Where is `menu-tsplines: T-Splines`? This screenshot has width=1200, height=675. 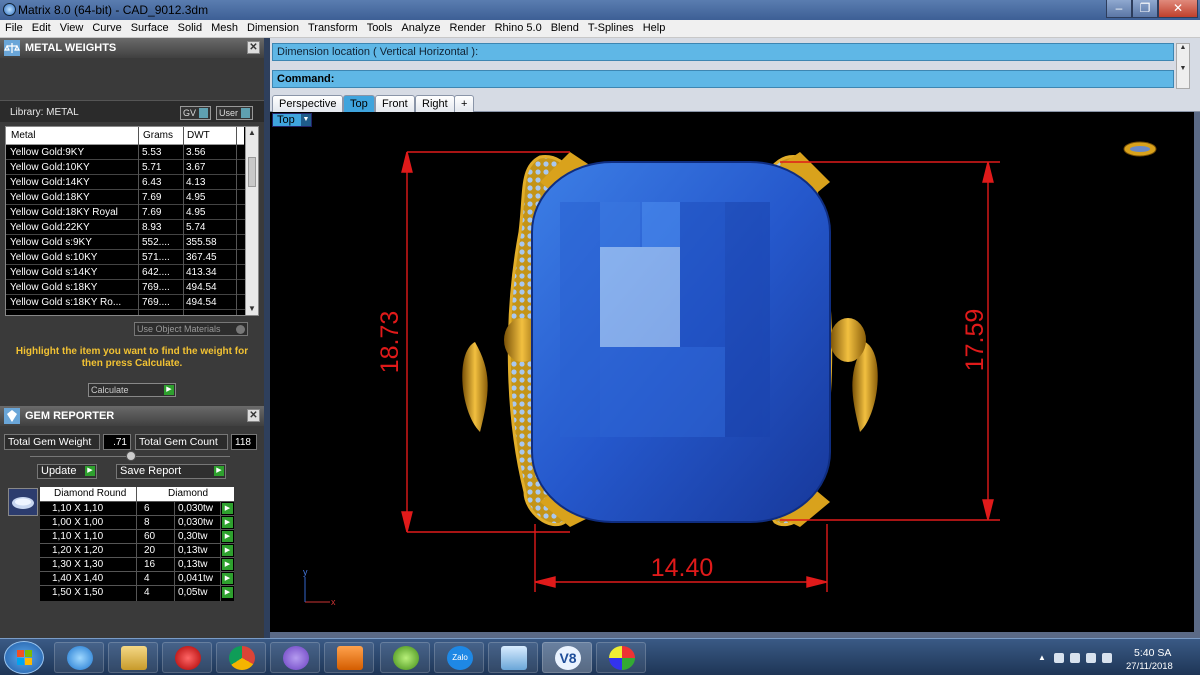
menu-tsplines: T-Splines is located at coordinates (610, 29).